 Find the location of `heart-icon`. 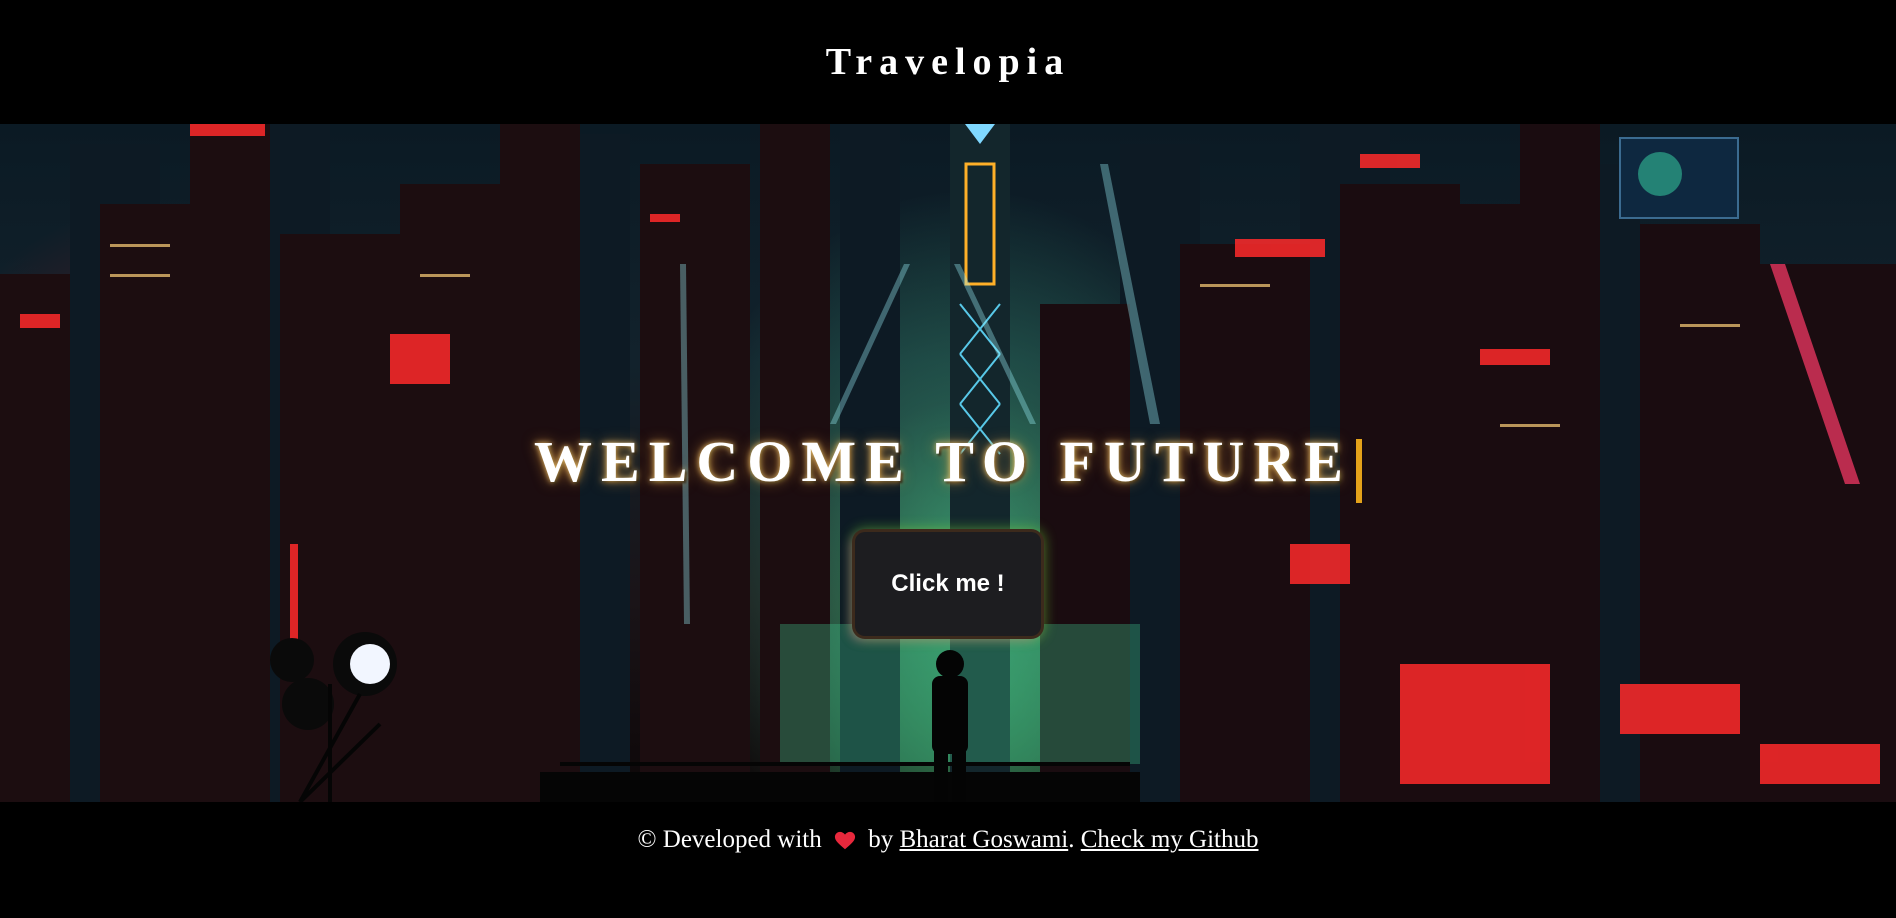

heart-icon is located at coordinates (845, 841).